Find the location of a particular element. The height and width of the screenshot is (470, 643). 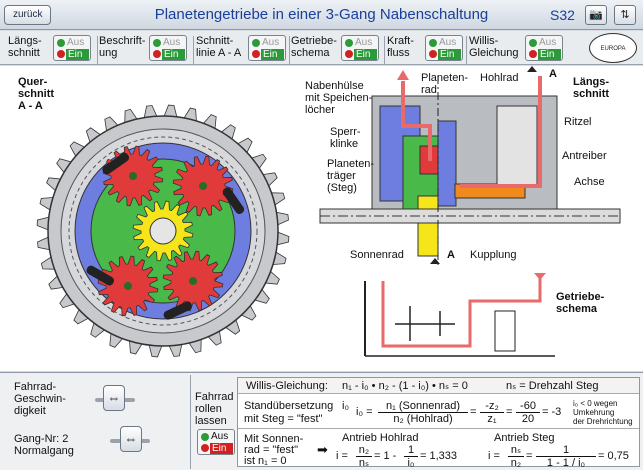

toggle-switch-willis: Aus Ein is located at coordinates (544, 48).